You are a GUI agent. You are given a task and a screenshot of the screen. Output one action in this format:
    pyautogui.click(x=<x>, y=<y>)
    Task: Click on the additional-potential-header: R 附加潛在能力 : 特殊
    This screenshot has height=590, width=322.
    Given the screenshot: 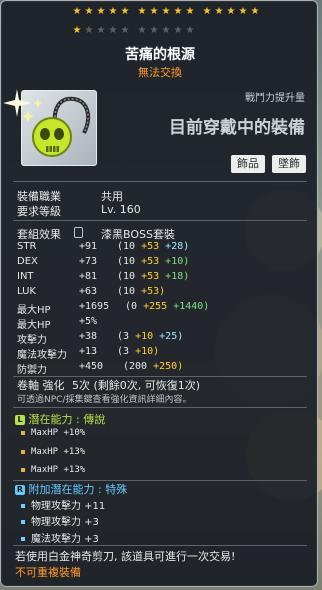 What is the action you would take?
    pyautogui.click(x=71, y=489)
    